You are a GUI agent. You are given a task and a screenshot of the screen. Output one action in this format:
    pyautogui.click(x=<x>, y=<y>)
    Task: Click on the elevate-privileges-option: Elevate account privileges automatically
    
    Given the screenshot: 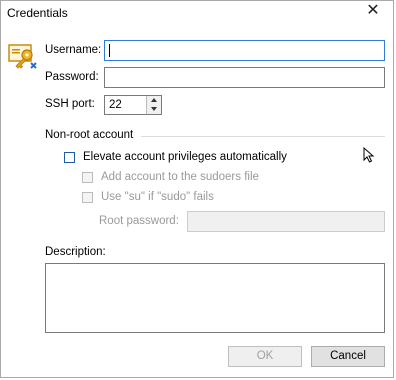 What is the action you would take?
    pyautogui.click(x=175, y=157)
    